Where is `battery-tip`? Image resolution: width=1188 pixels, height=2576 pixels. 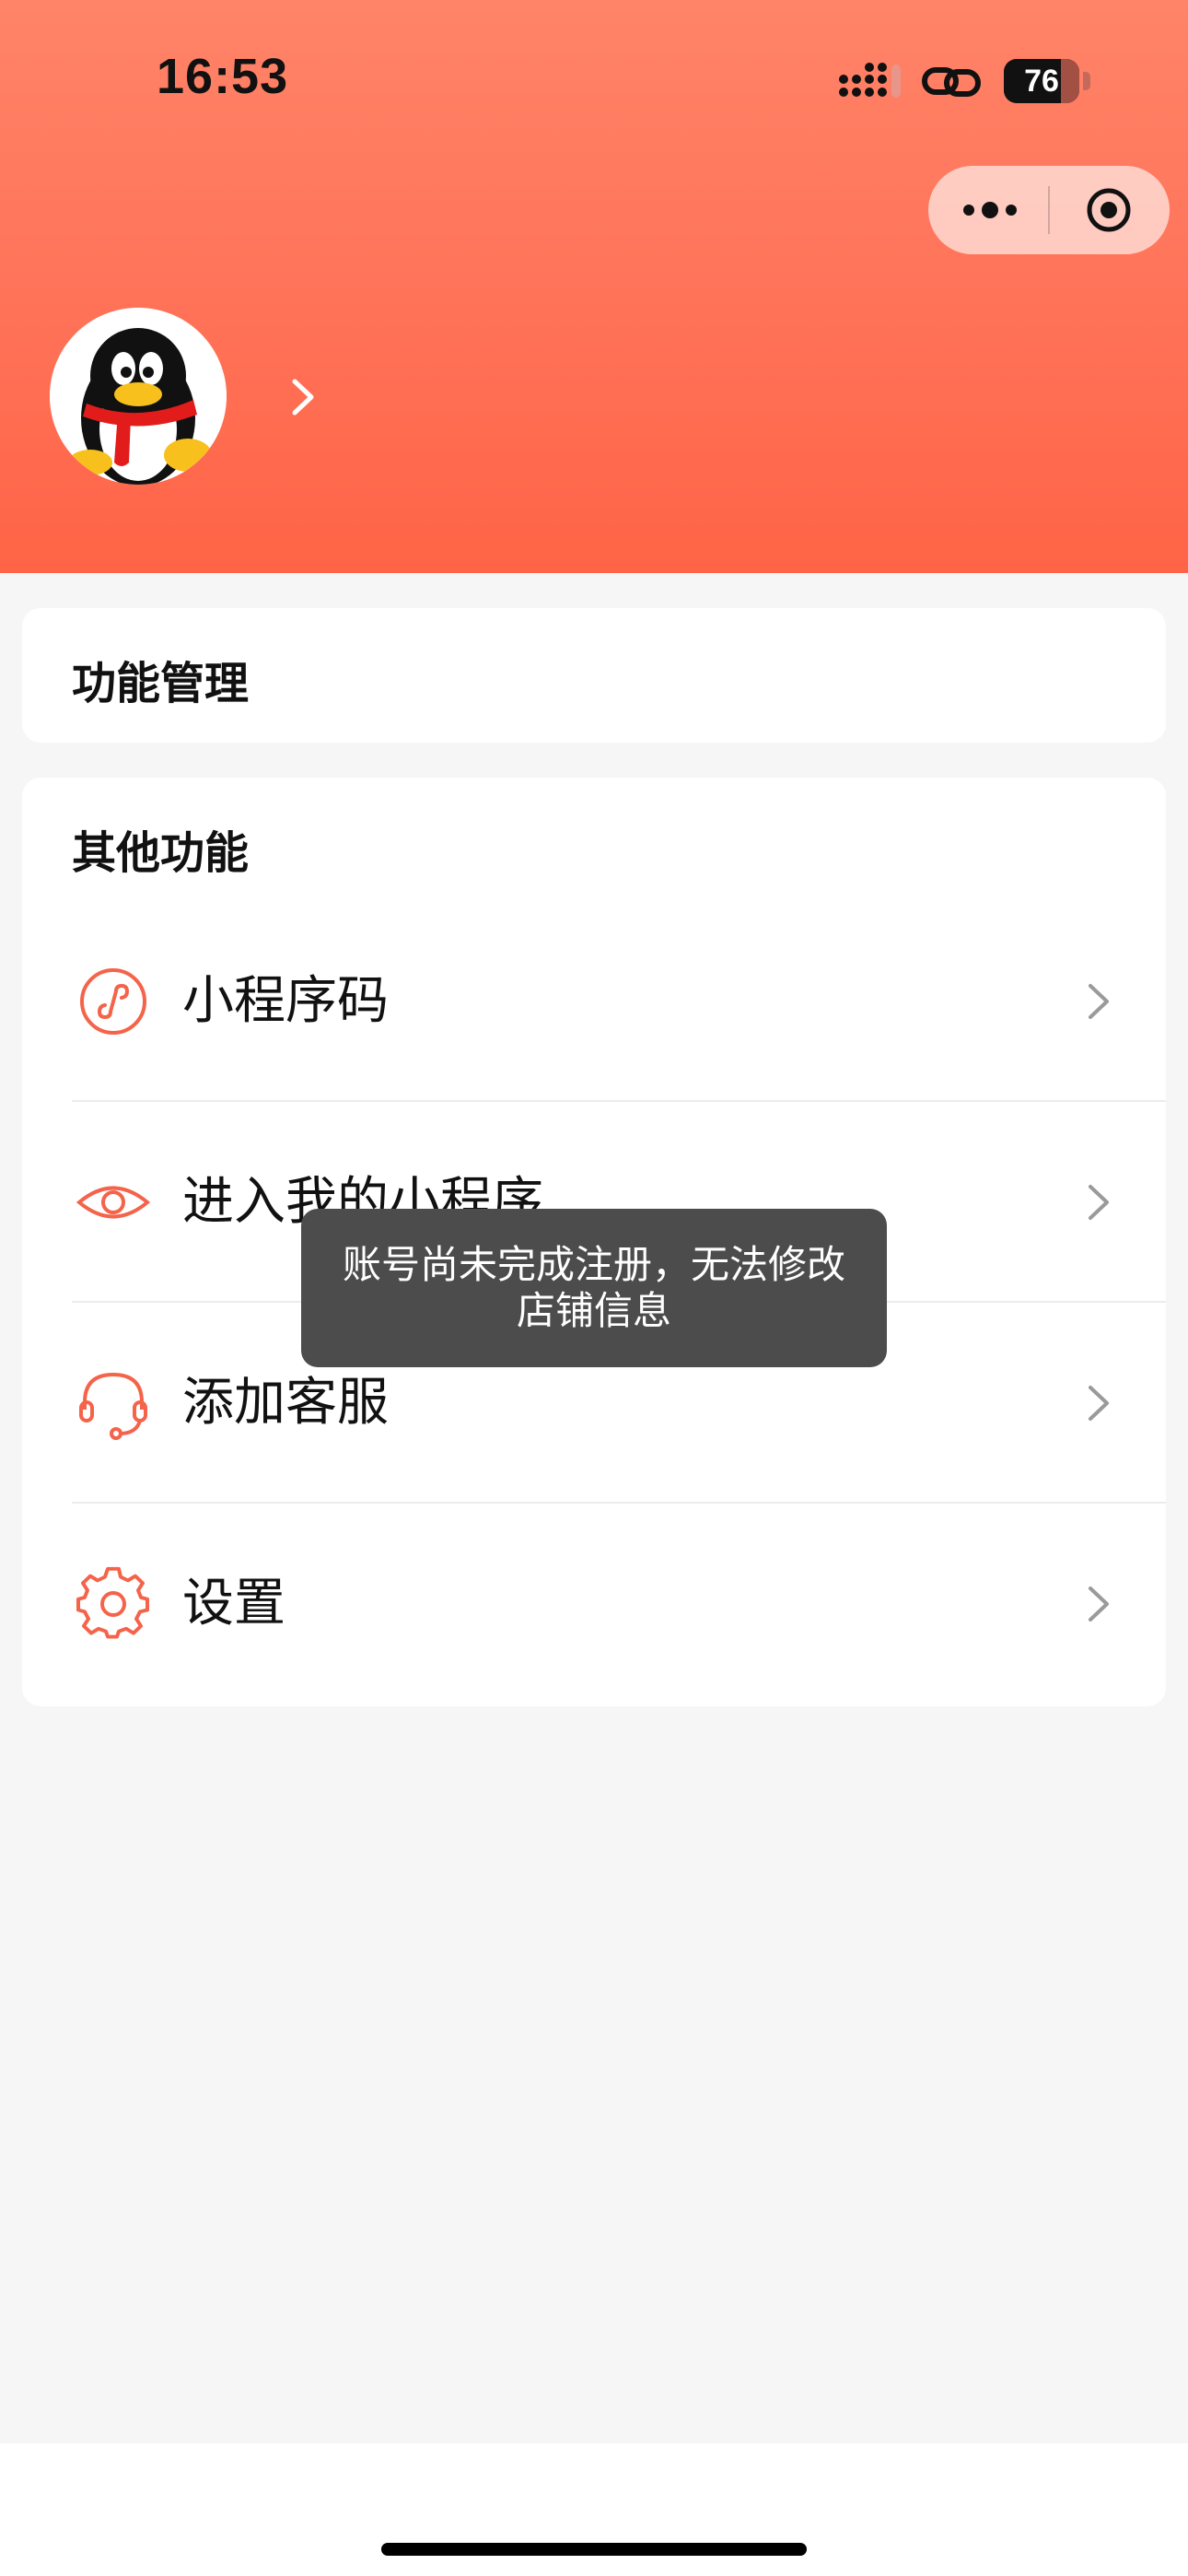
battery-tip is located at coordinates (1086, 81).